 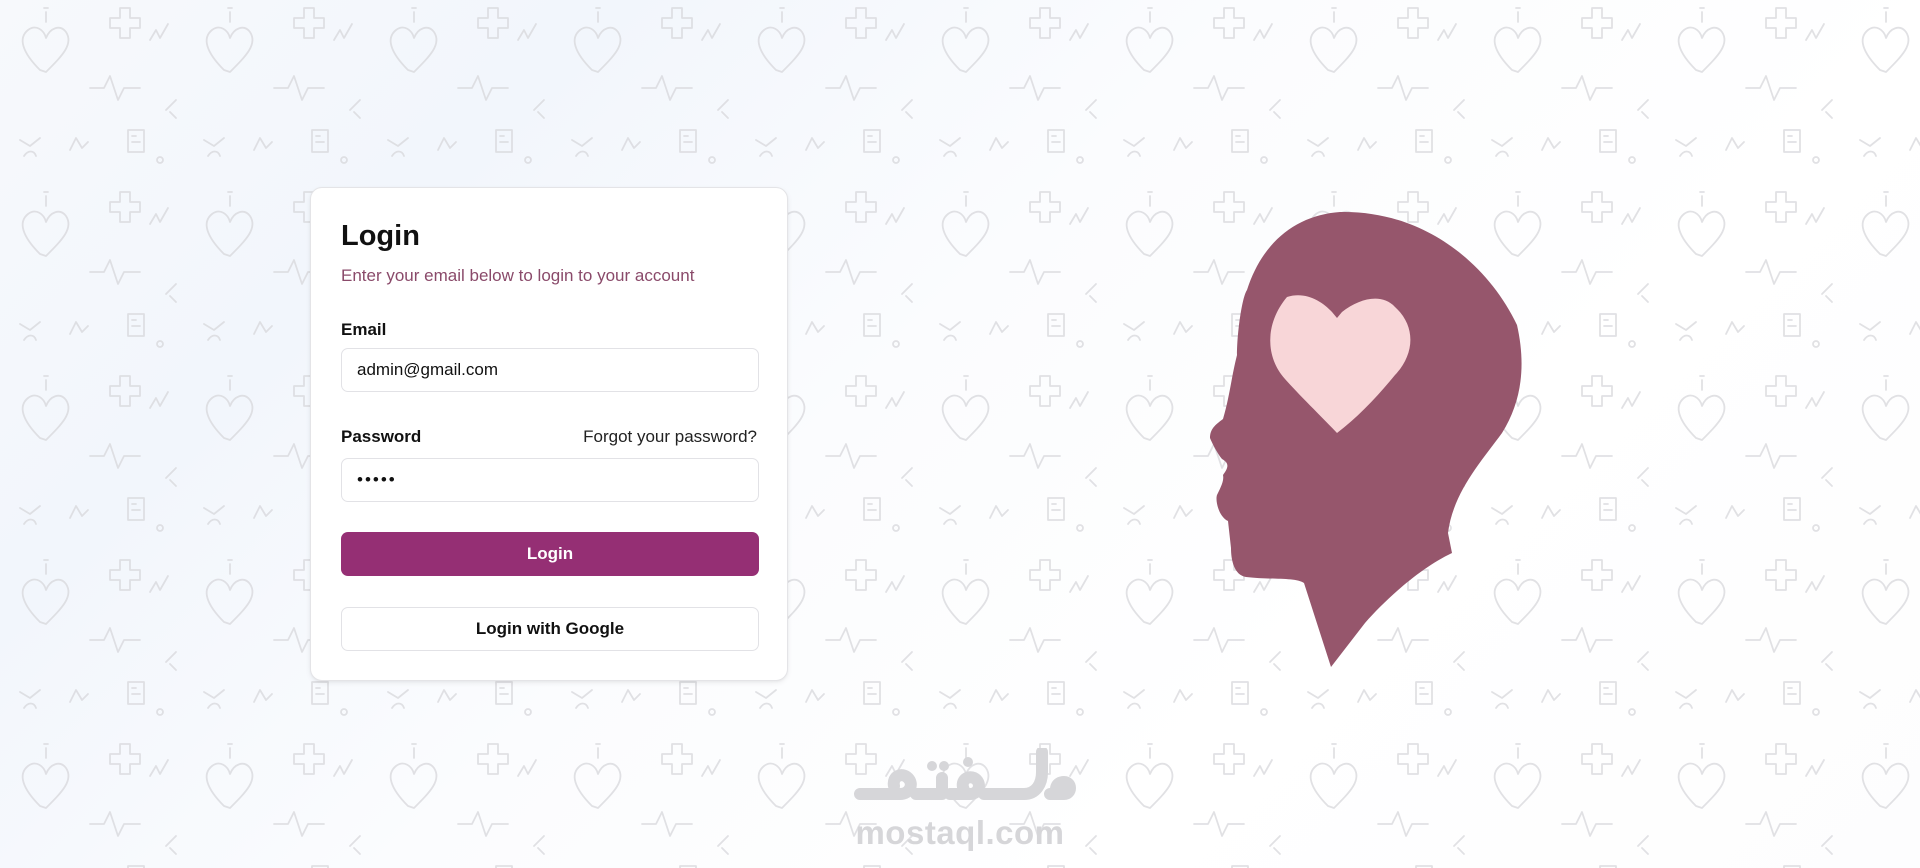 I want to click on login-with-google-button: Login with Google, so click(x=550, y=629).